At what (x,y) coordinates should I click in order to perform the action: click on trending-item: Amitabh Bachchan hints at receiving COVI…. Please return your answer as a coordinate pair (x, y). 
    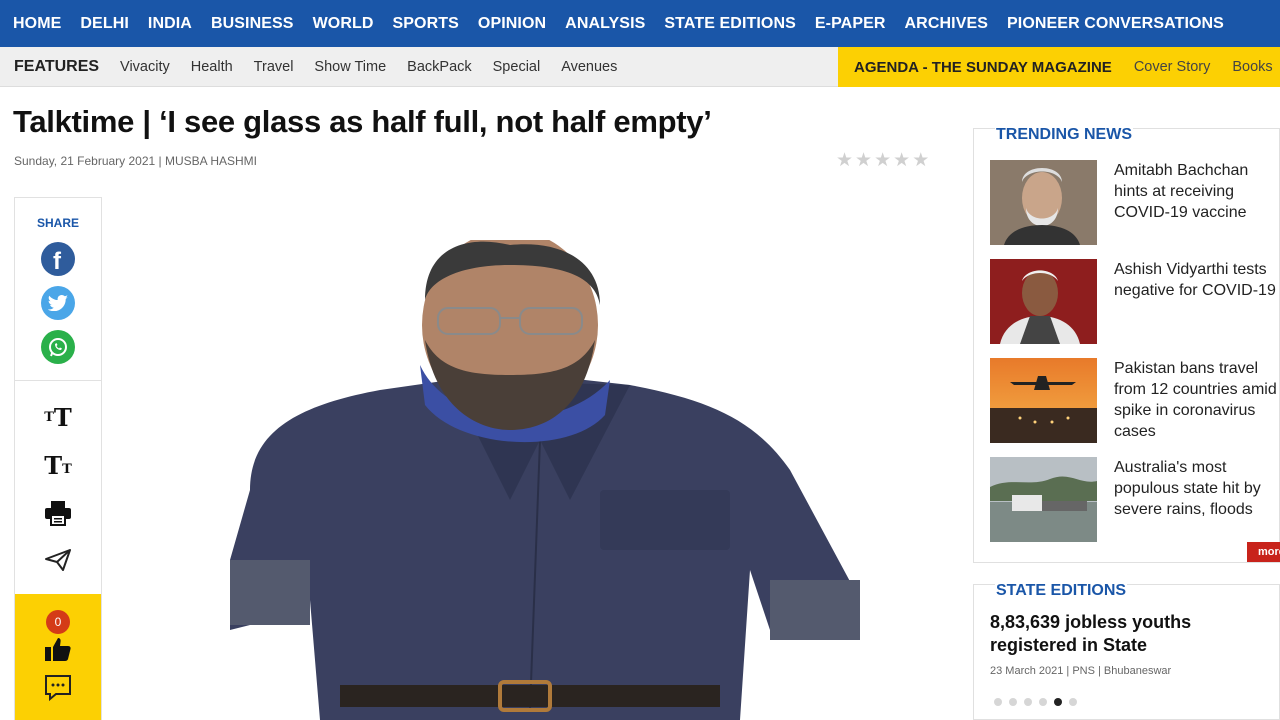
    Looking at the image, I should click on (1135, 203).